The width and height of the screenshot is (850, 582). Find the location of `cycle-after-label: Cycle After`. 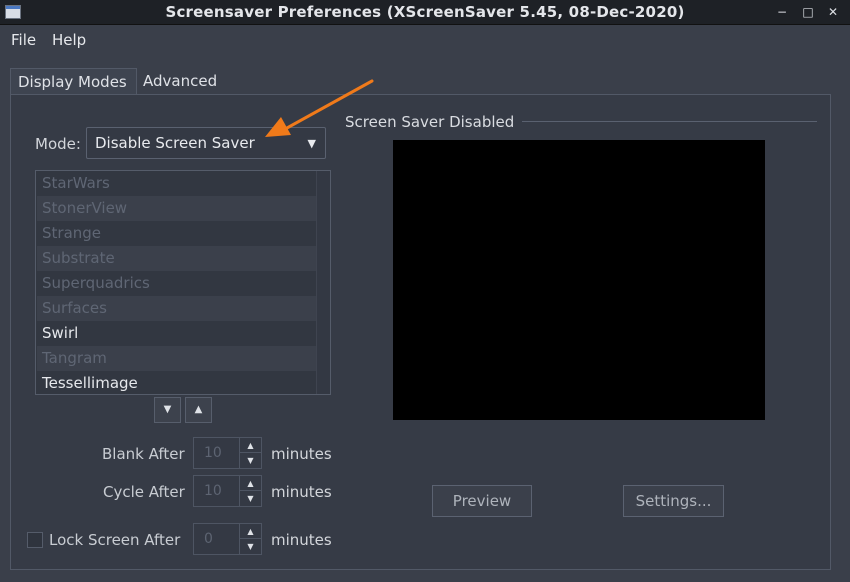

cycle-after-label: Cycle After is located at coordinates (144, 492).